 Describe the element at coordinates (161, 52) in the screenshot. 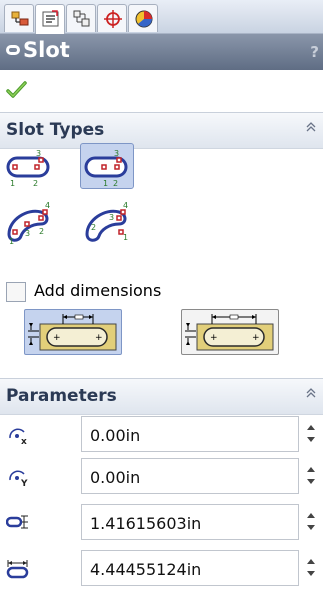

I see `panel-title-bar: Slot ?` at that location.